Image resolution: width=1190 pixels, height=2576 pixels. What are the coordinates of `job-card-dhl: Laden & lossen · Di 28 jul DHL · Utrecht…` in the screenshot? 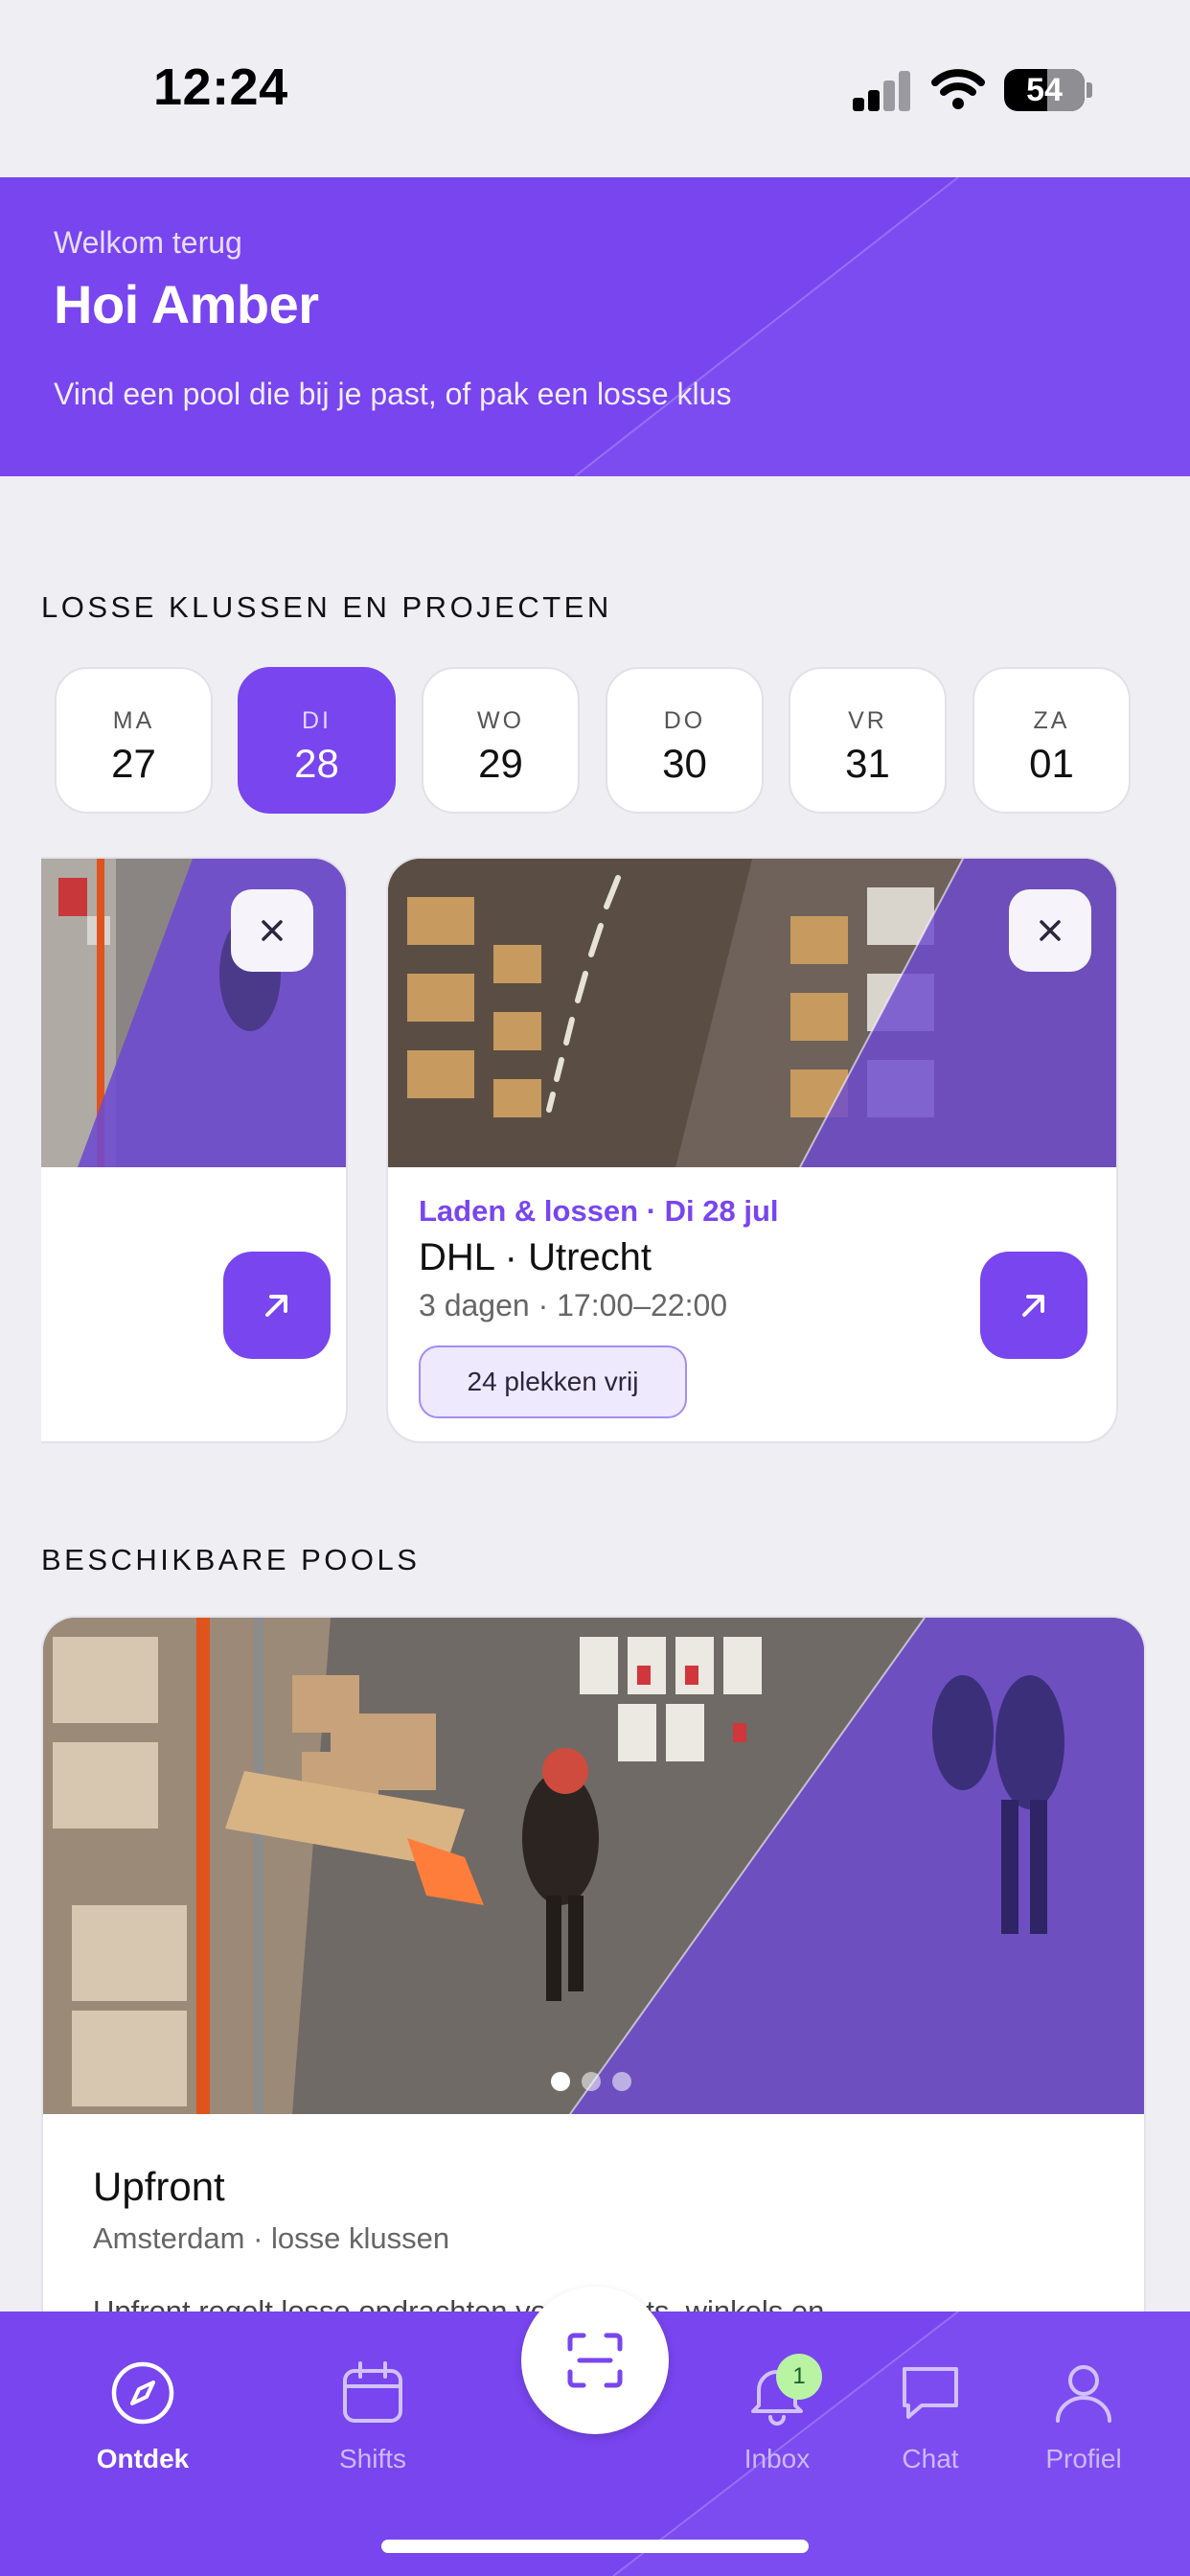 It's located at (752, 1150).